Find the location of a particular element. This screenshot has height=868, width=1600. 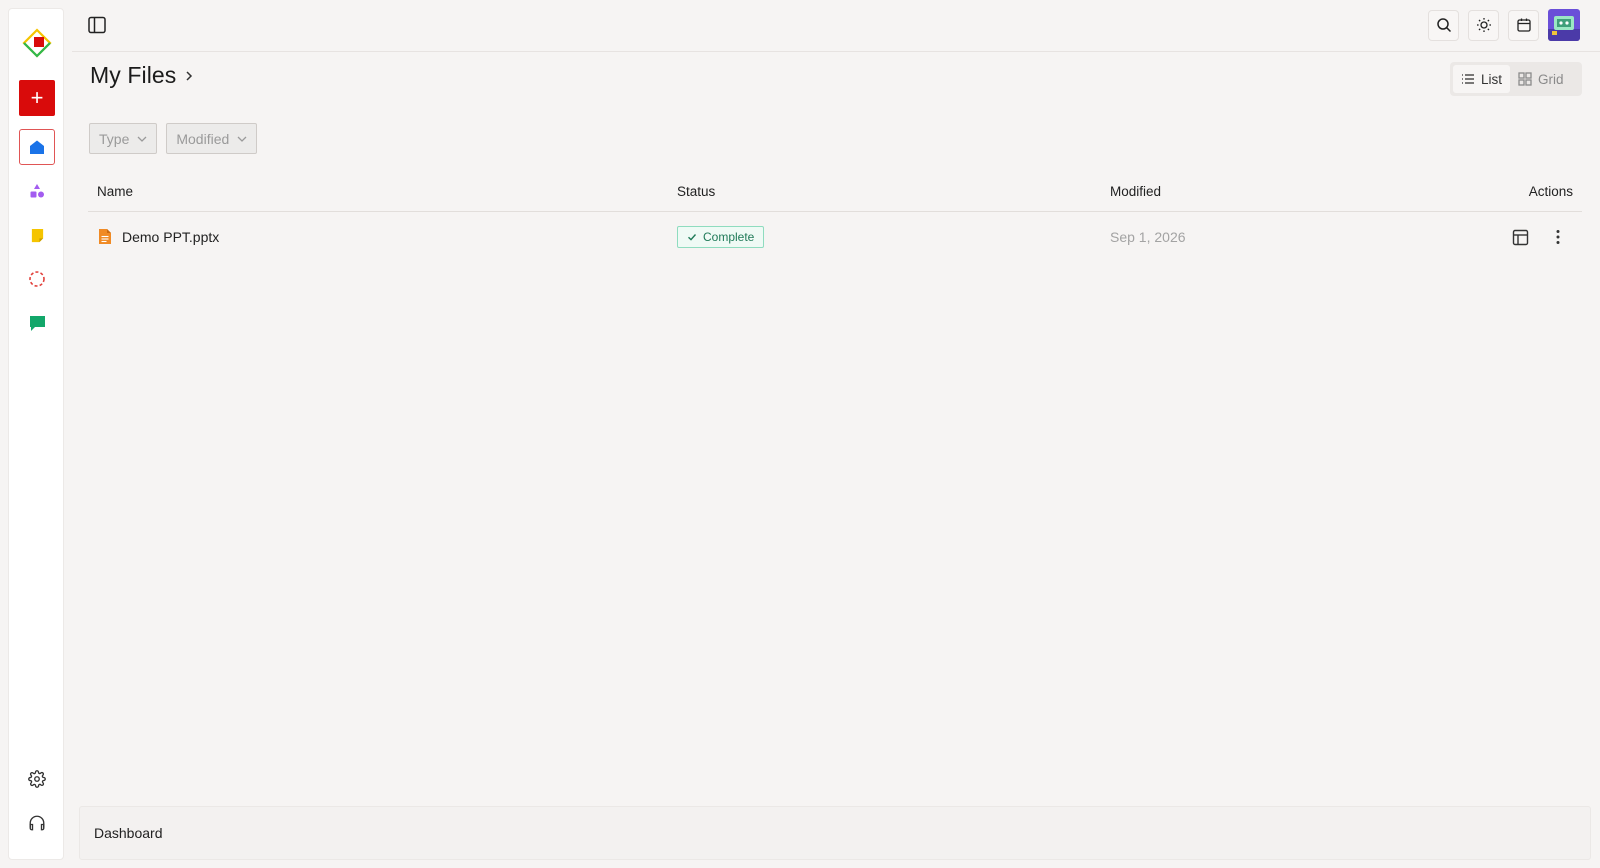

sidebar-item-home is located at coordinates (37, 147).